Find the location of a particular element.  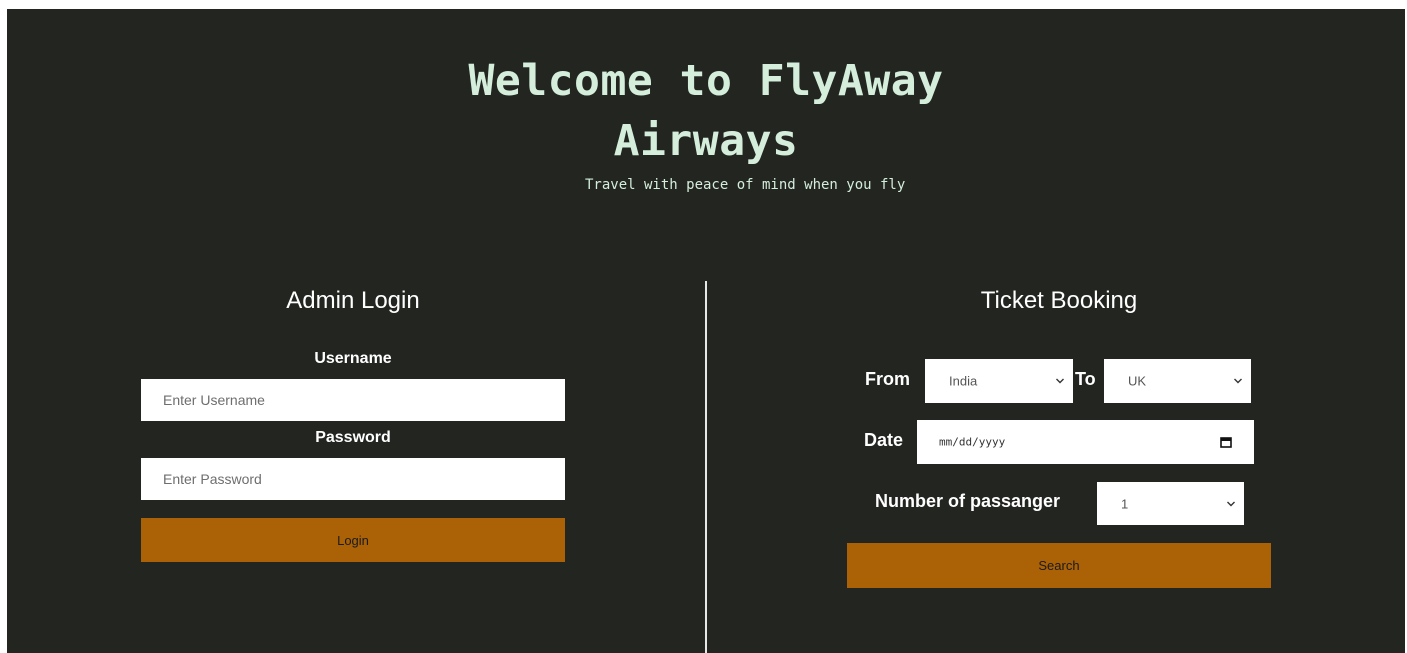

ticket-booking-title: Ticket Booking is located at coordinates (1059, 300).